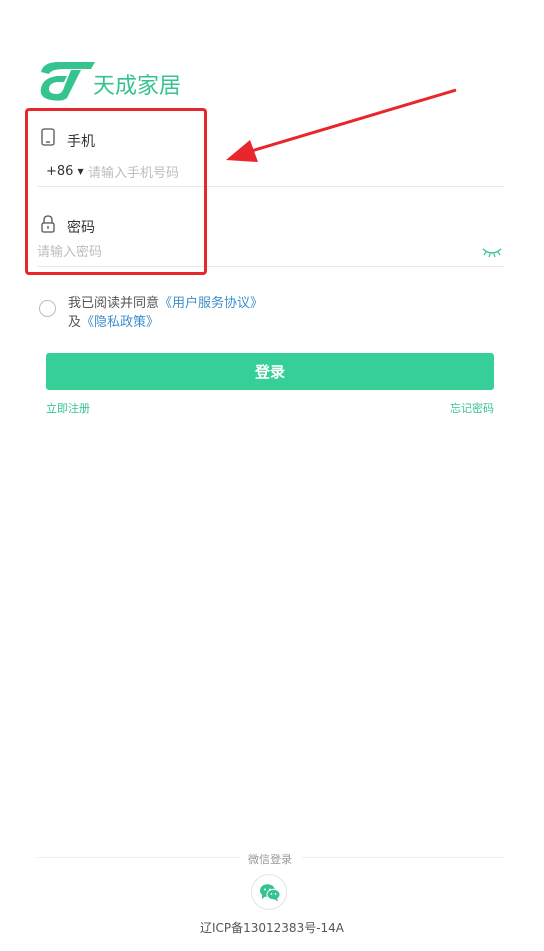  I want to click on wechat-divider-left, so click(138, 857).